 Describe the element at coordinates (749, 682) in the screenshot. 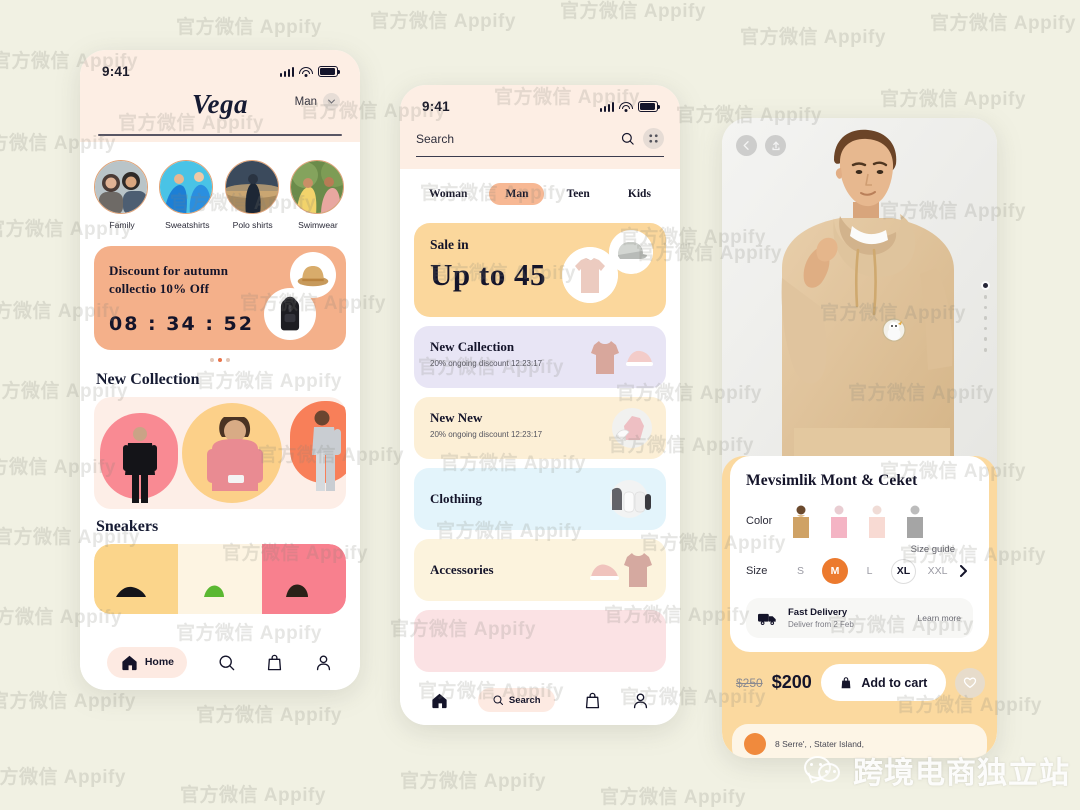

I see `price-original: $250` at that location.